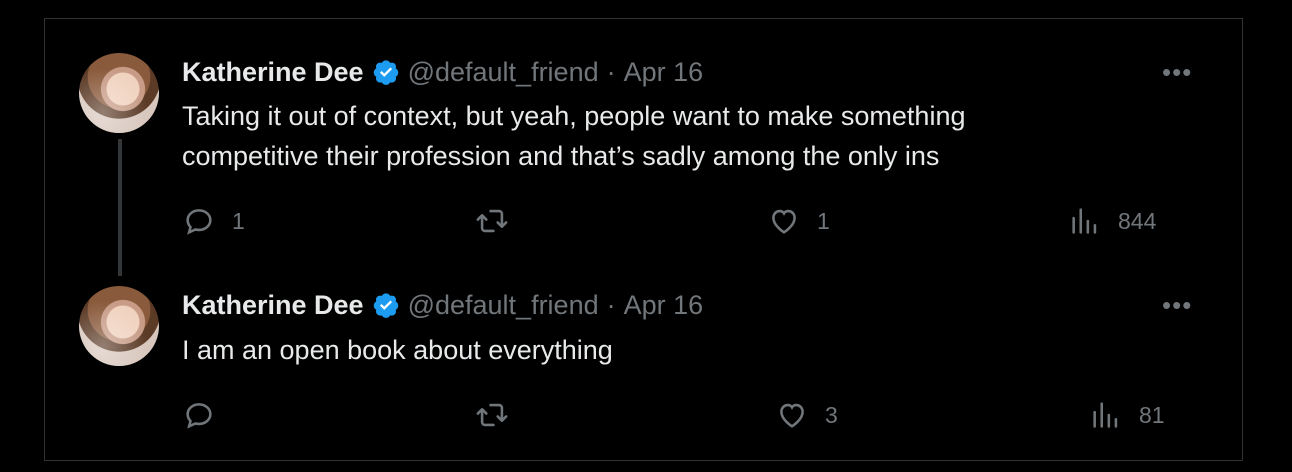  I want to click on tweet-text-line: I am an open book about everything, so click(397, 350).